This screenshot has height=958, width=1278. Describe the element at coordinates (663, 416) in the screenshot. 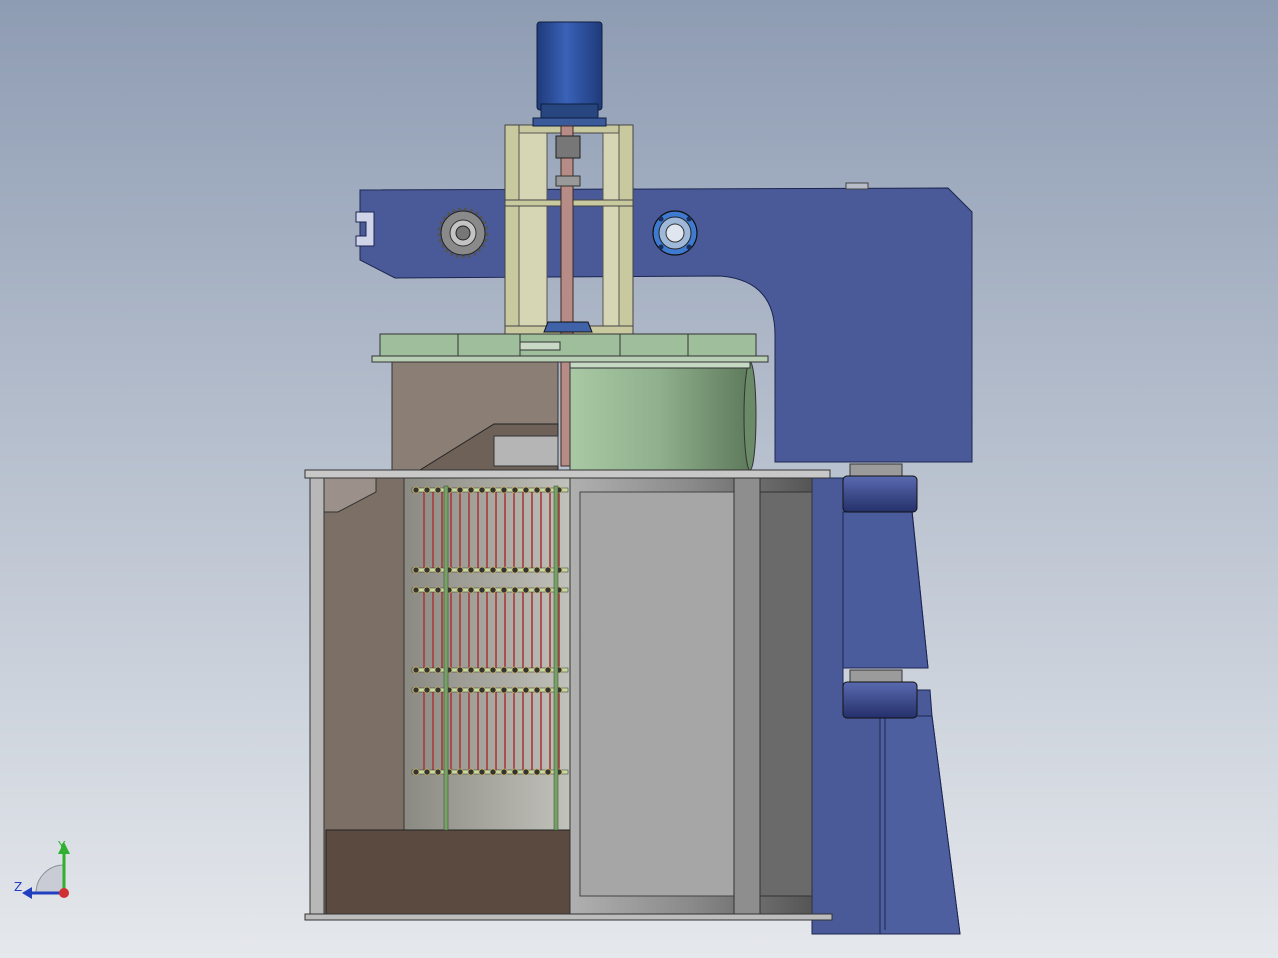

I see `drum` at that location.